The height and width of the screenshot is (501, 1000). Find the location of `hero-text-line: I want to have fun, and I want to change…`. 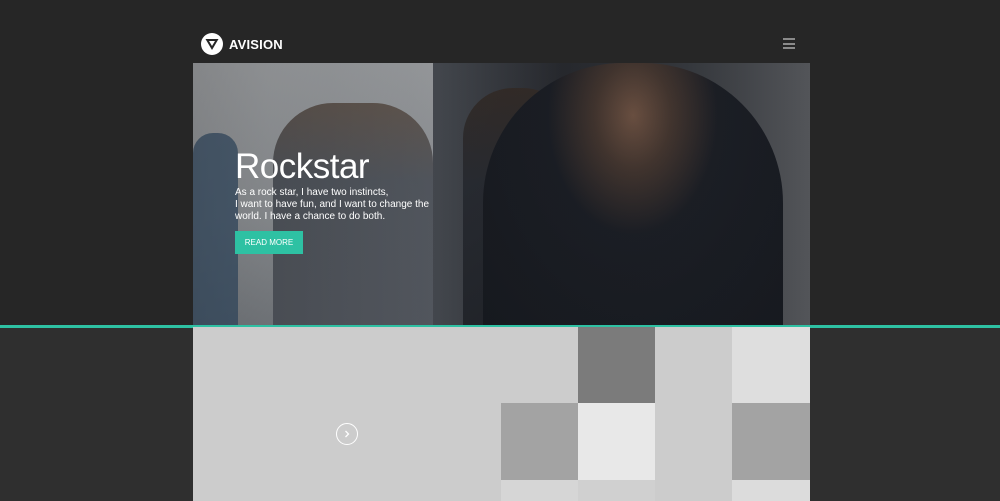

hero-text-line: I want to have fun, and I want to change… is located at coordinates (332, 204).